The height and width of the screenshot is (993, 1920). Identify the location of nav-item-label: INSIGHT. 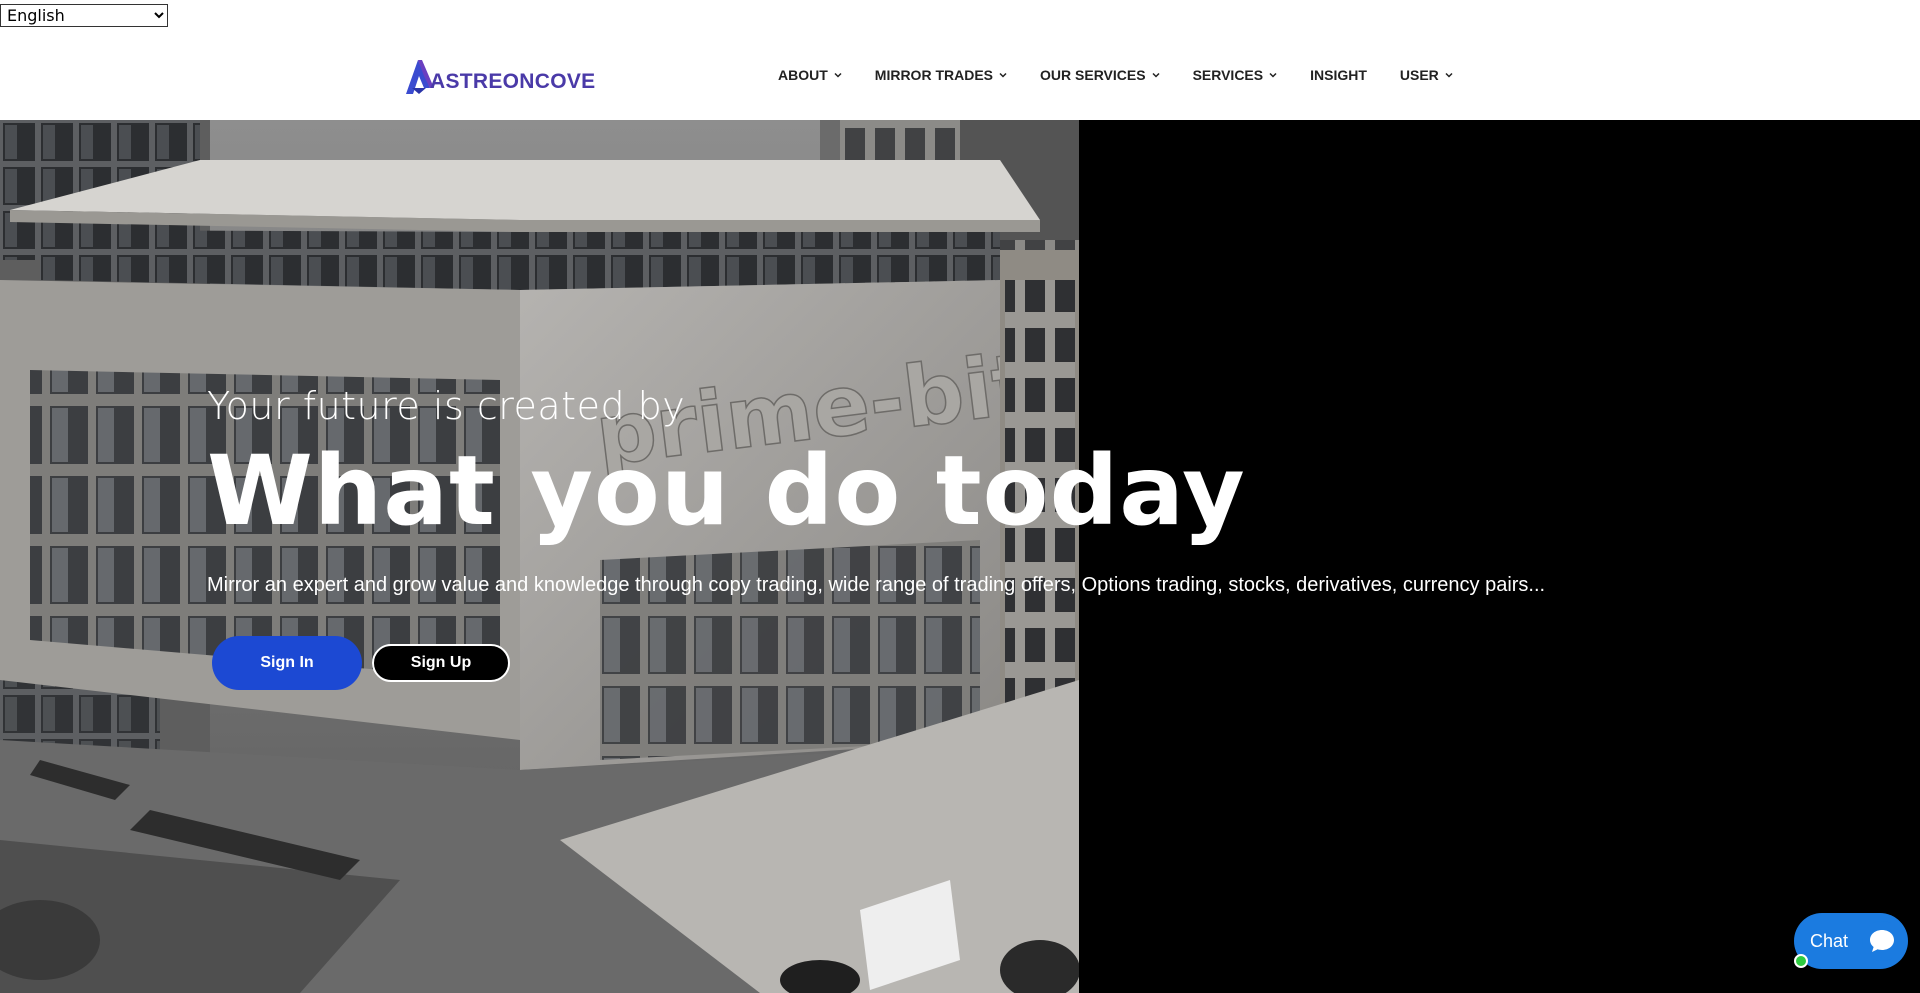
(1338, 75).